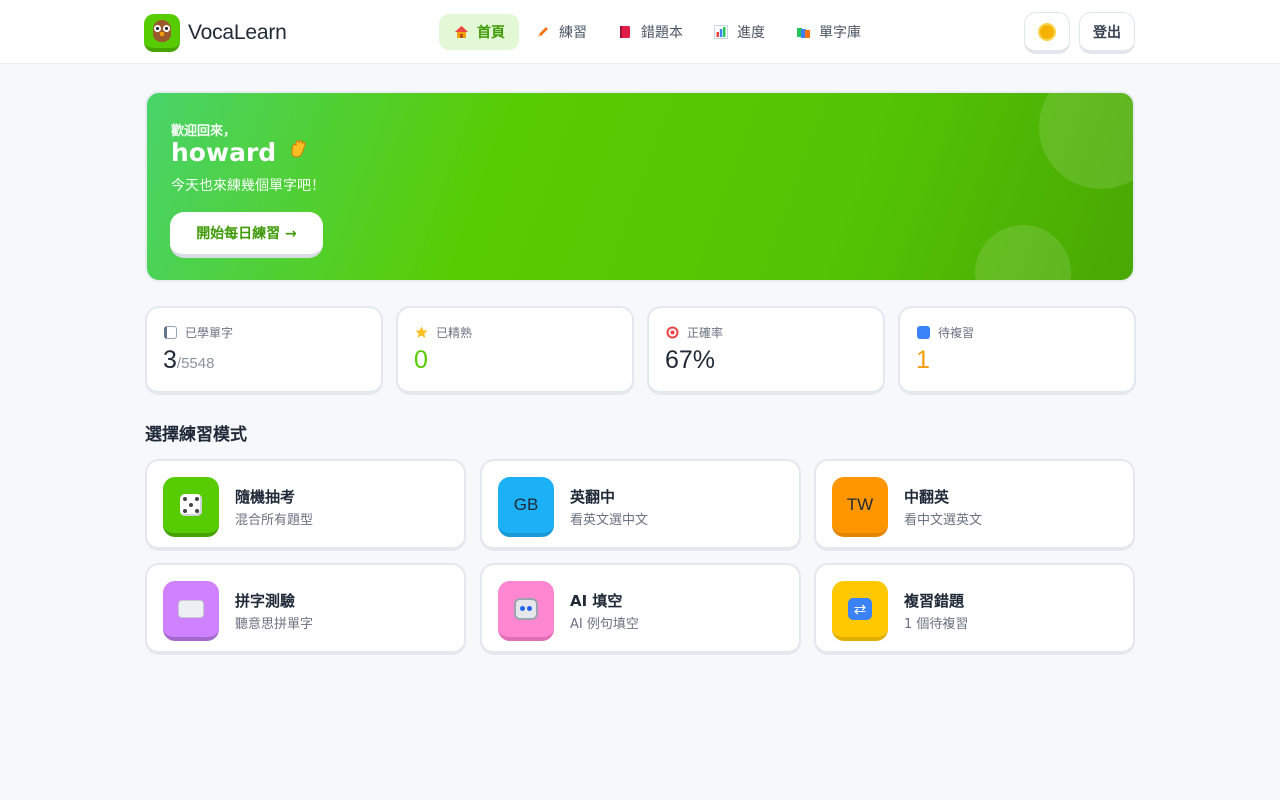 The height and width of the screenshot is (800, 1280). I want to click on stat-label: 已精熟, so click(454, 333).